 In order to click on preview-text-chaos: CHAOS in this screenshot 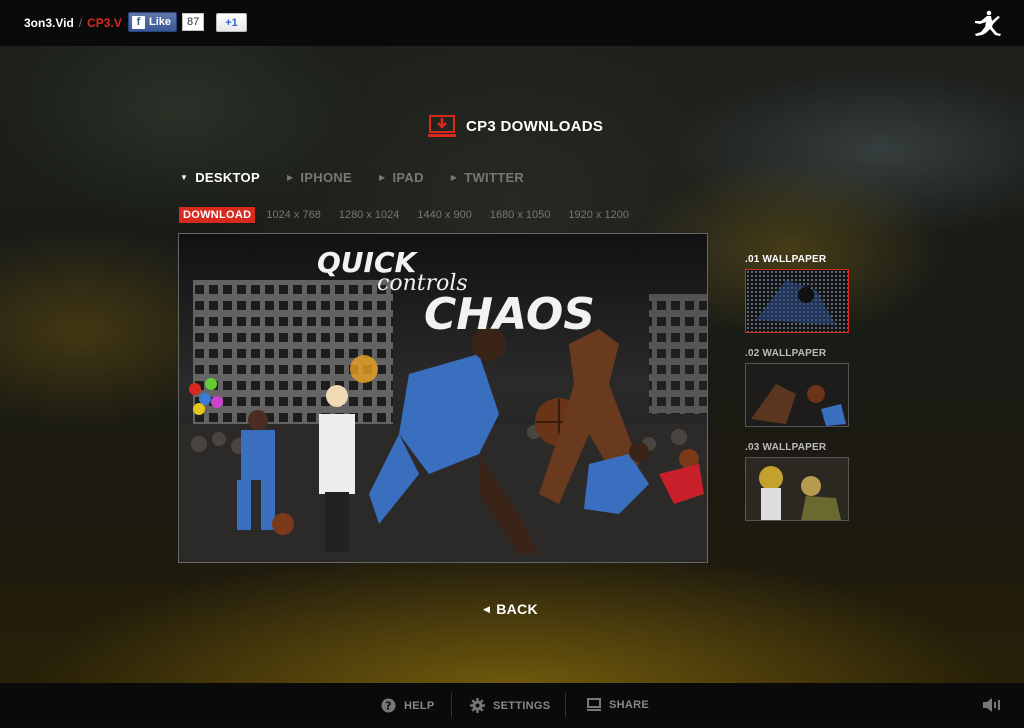, I will do `click(509, 314)`.